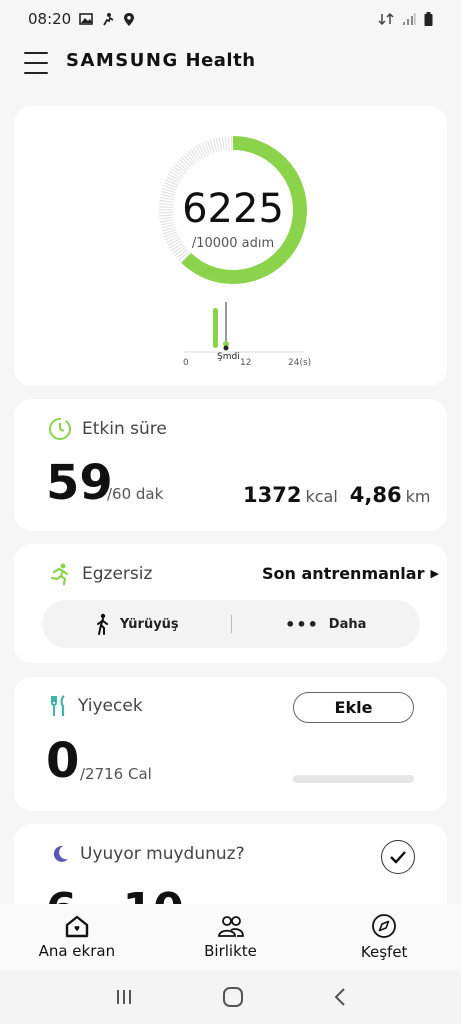 The image size is (461, 1024). What do you see at coordinates (215, 328) in the screenshot?
I see `steps-bar` at bounding box center [215, 328].